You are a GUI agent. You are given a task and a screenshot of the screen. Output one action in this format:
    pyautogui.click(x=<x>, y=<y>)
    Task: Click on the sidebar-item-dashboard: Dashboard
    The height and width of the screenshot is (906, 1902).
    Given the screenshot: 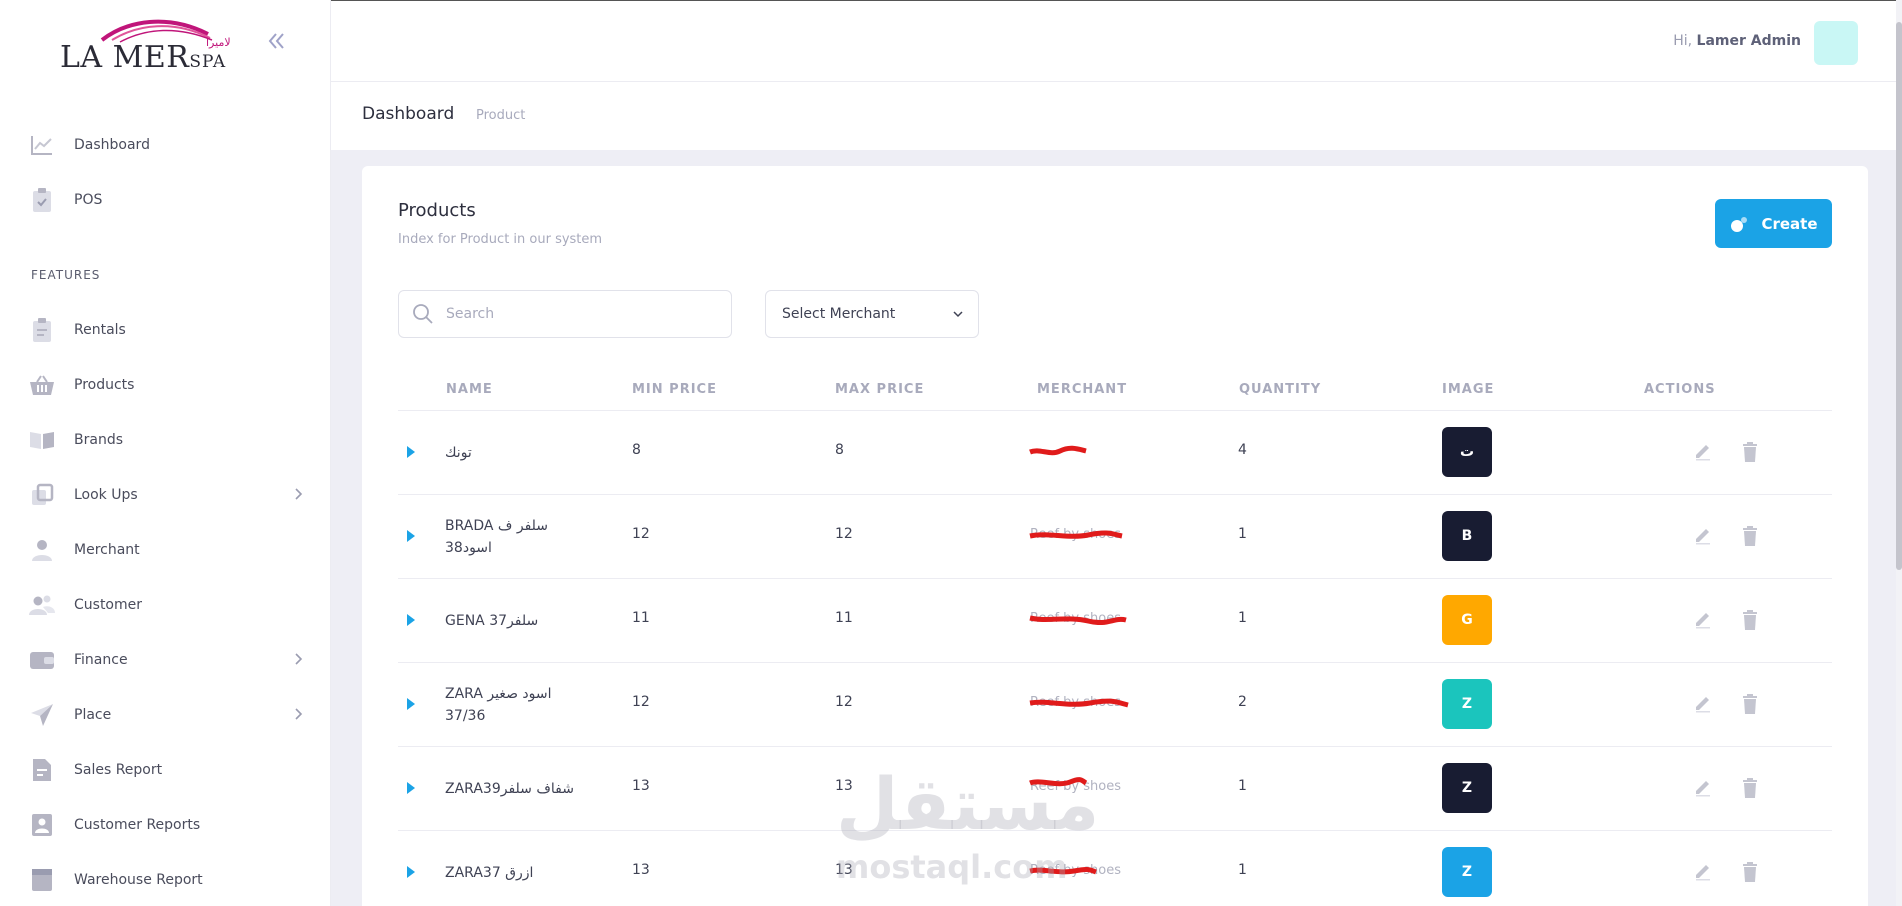 What is the action you would take?
    pyautogui.click(x=166, y=145)
    